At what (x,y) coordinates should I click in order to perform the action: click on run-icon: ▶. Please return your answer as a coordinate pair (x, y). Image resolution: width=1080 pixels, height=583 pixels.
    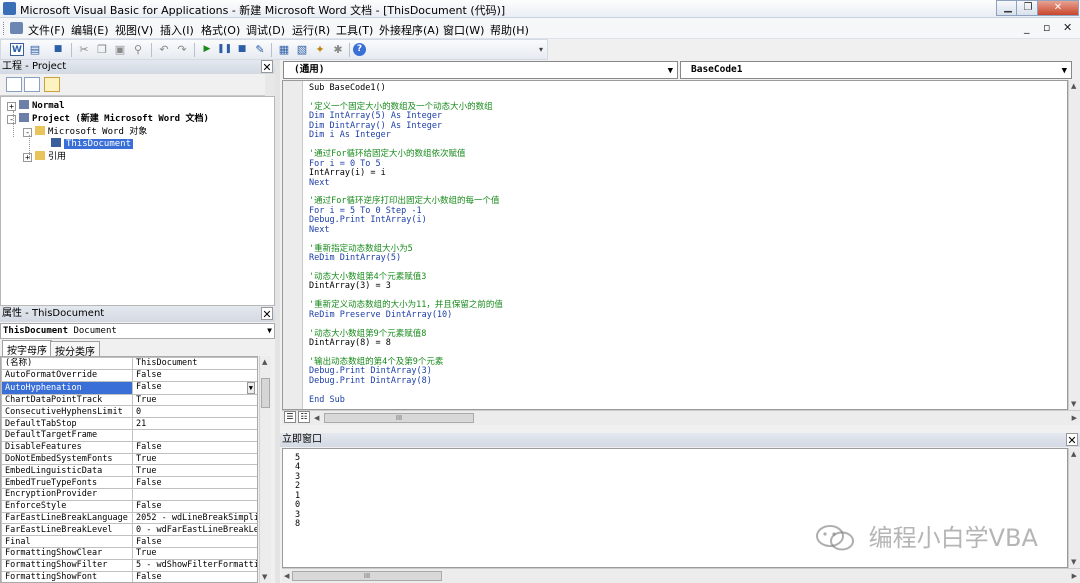
    Looking at the image, I should click on (207, 49).